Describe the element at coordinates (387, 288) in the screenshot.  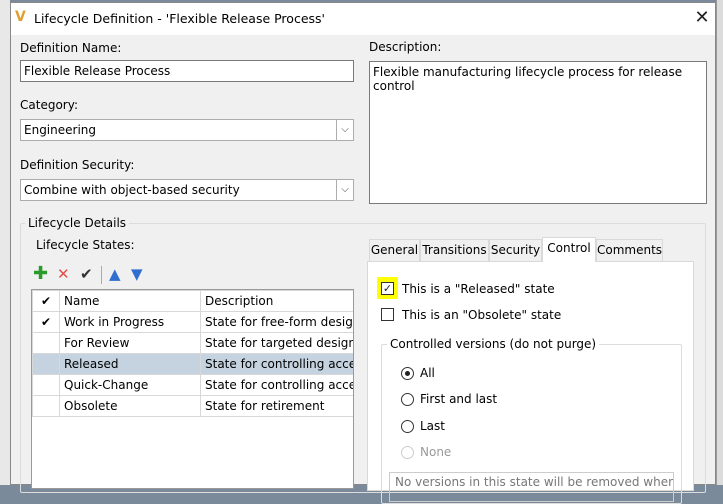
I see `released-checkbox: ✓` at that location.